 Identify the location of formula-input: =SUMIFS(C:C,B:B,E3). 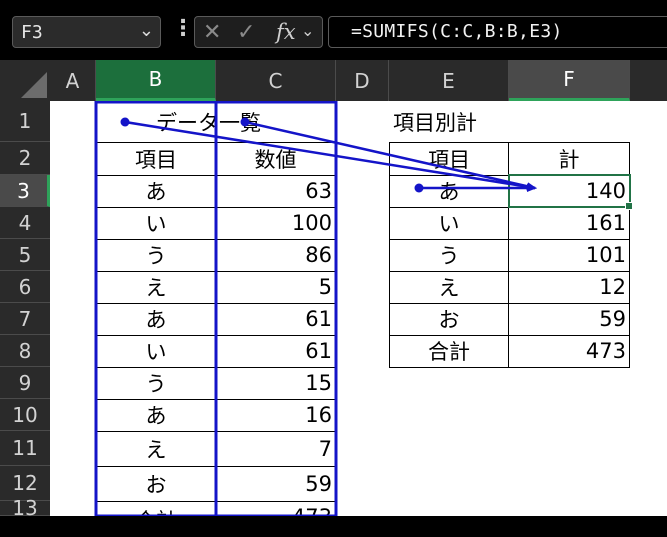
(497, 32).